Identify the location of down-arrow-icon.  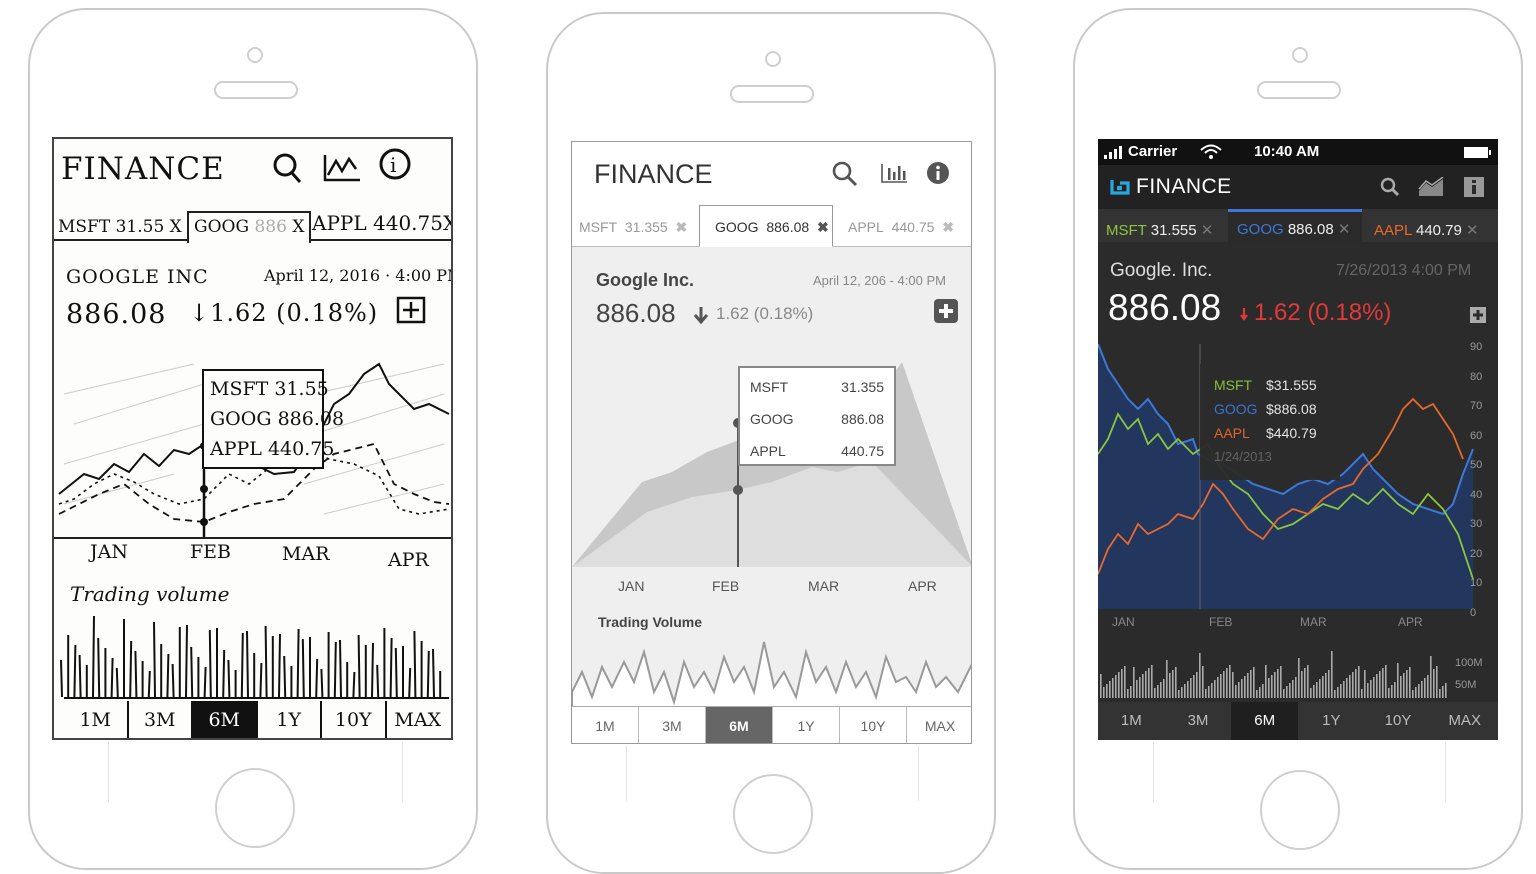
(1244, 314).